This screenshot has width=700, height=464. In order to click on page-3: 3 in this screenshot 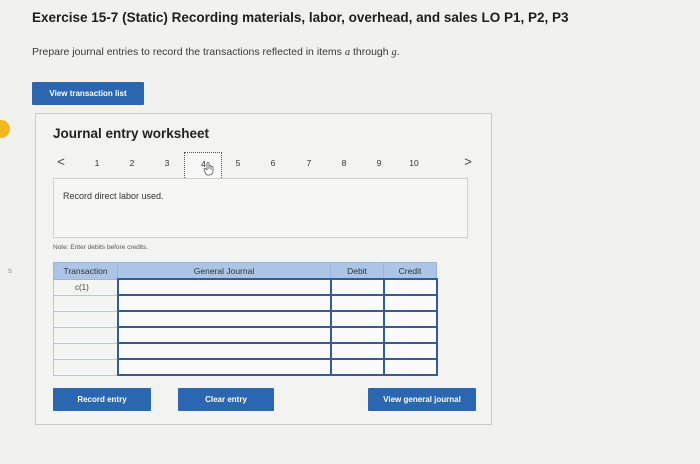, I will do `click(167, 163)`.